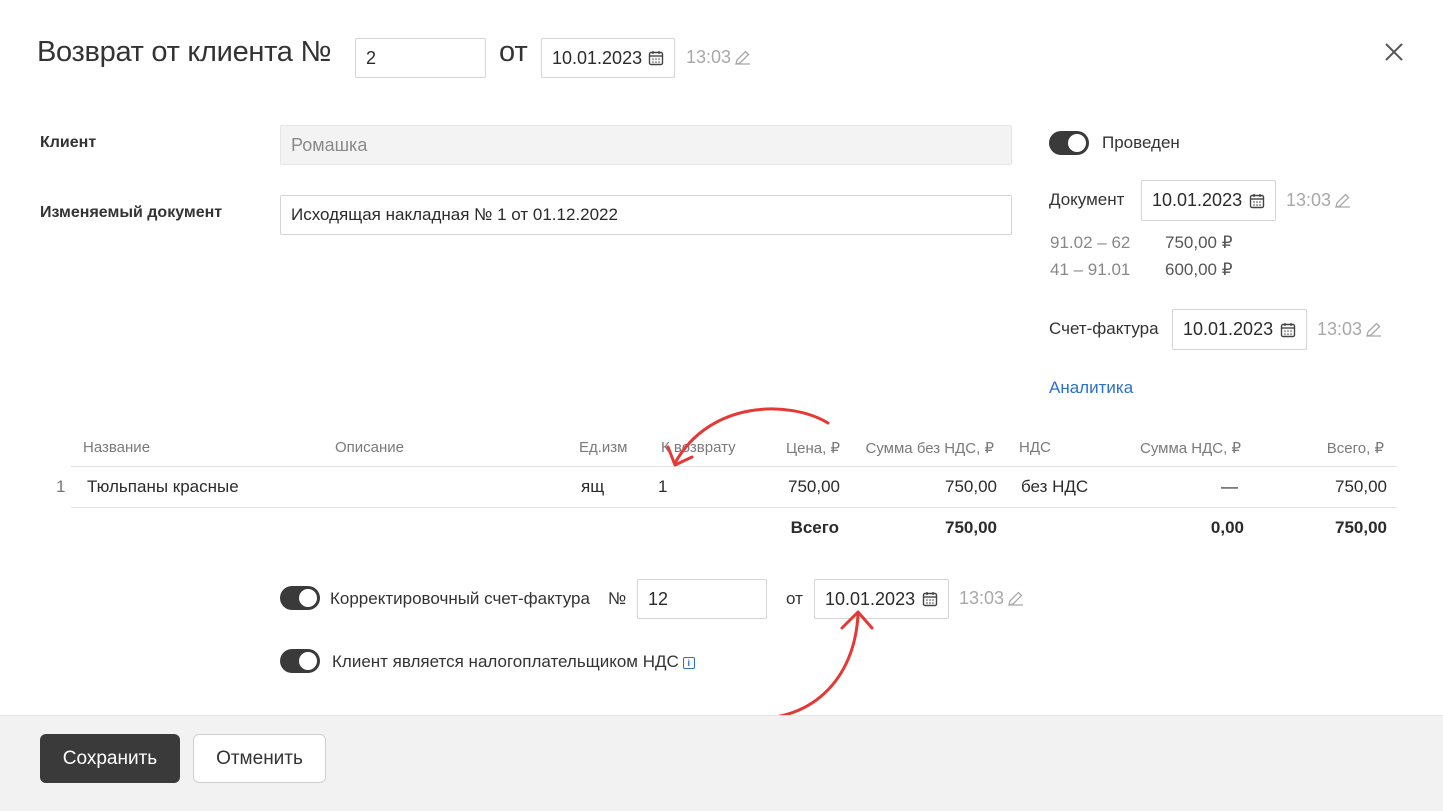  Describe the element at coordinates (1054, 487) in the screenshot. I see `row-vat: без НДС` at that location.